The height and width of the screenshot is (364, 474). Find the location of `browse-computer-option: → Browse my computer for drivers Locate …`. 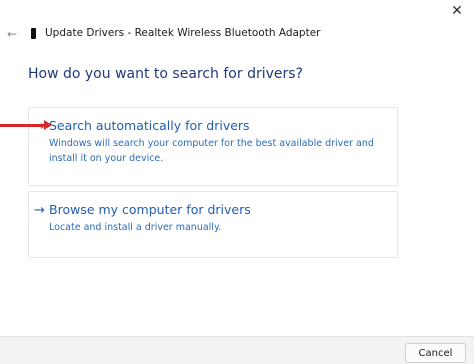

browse-computer-option: → Browse my computer for drivers Locate … is located at coordinates (213, 224).